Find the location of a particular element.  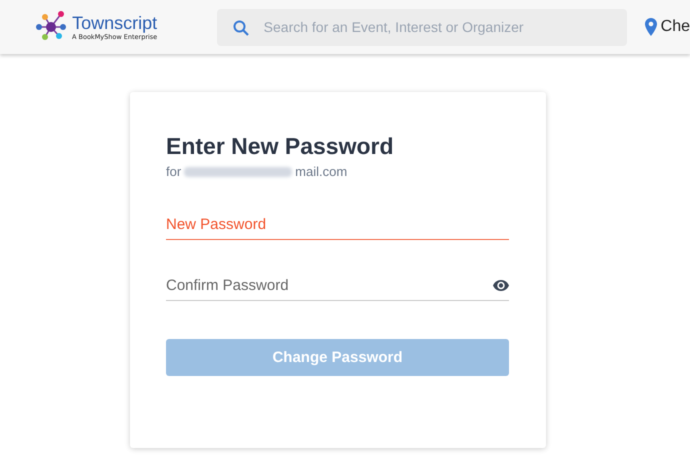

search-field: Search for an Event, Interest or Organizer is located at coordinates (421, 27).